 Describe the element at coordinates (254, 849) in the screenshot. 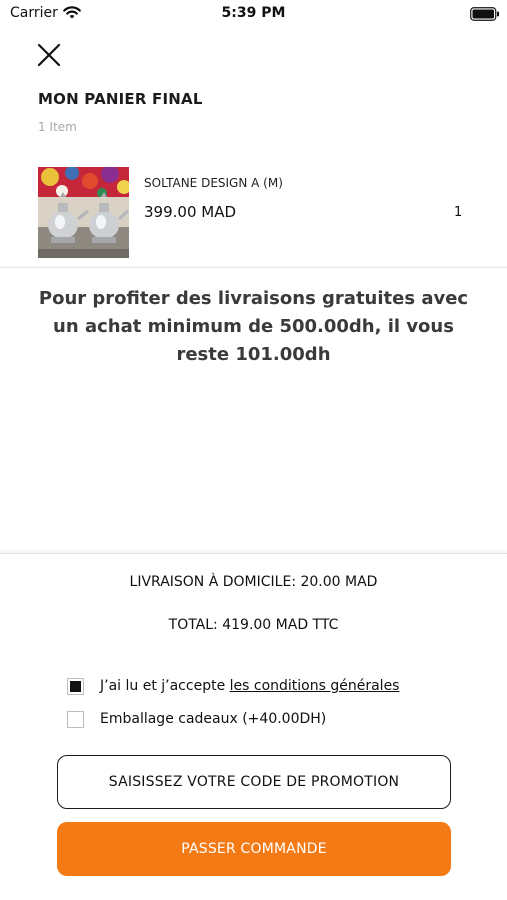

I see `place-order-button: PASSER COMMANDE` at that location.